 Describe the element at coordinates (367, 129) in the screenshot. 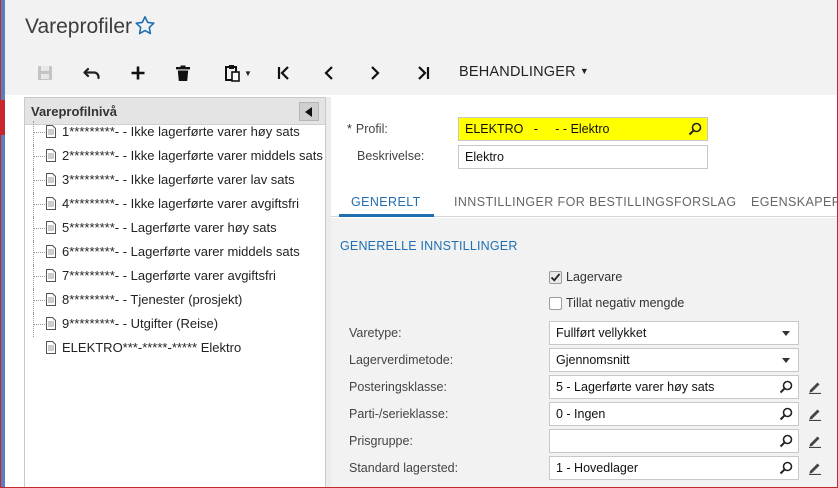

I see `profil-label: * Profil:` at that location.